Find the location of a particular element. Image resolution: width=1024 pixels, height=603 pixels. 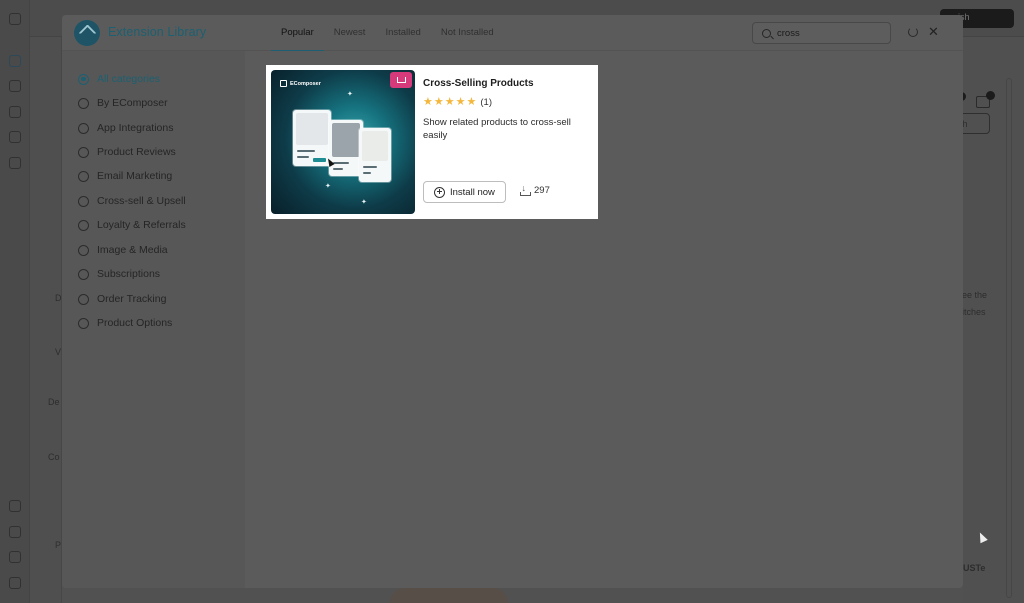

bg-label: D is located at coordinates (58, 298).